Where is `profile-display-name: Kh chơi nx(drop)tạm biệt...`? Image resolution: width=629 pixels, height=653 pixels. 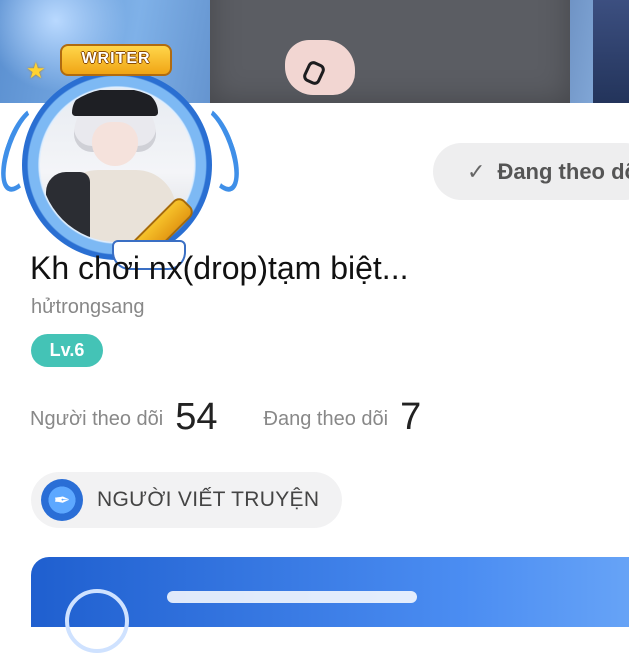
profile-display-name: Kh chơi nx(drop)tạm biệt... is located at coordinates (219, 268).